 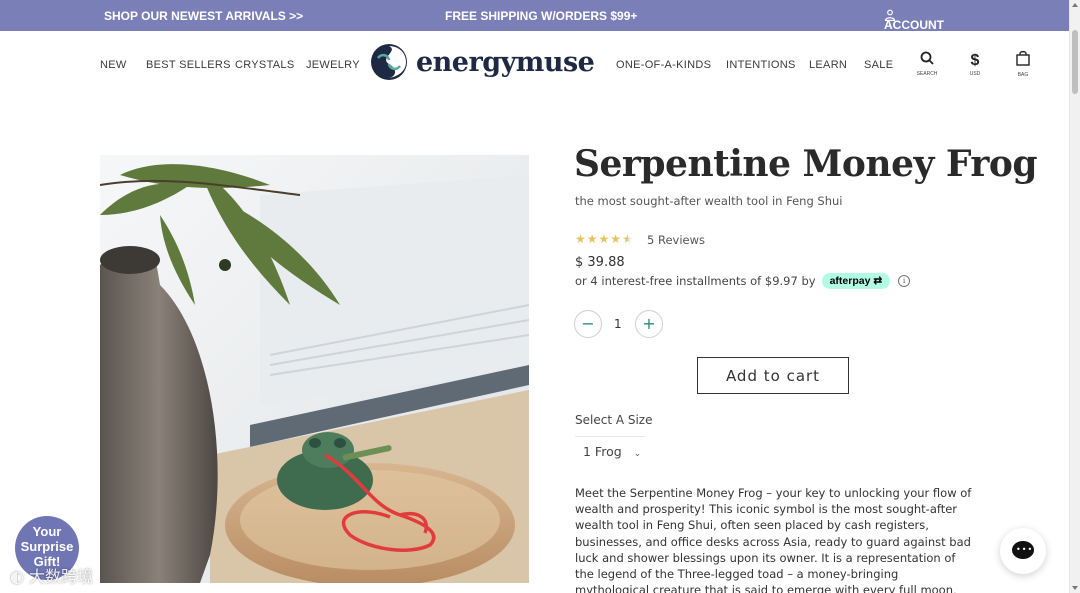 I want to click on search-button: SEARCH, so click(x=927, y=63).